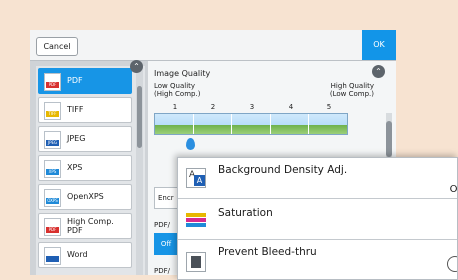  Describe the element at coordinates (57, 46) in the screenshot. I see `cancel-button: Cancel` at that location.